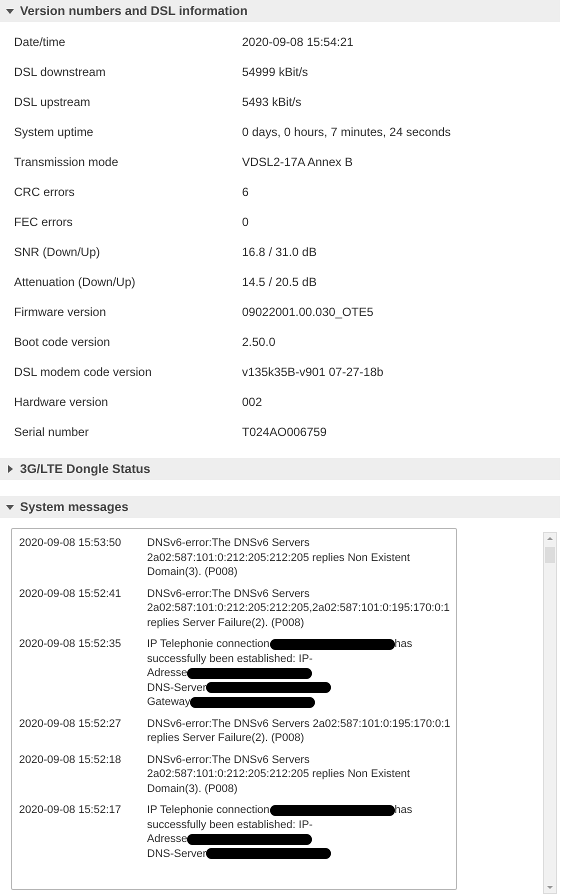 This screenshot has height=896, width=570. What do you see at coordinates (54, 132) in the screenshot?
I see `info-label: System uptime` at bounding box center [54, 132].